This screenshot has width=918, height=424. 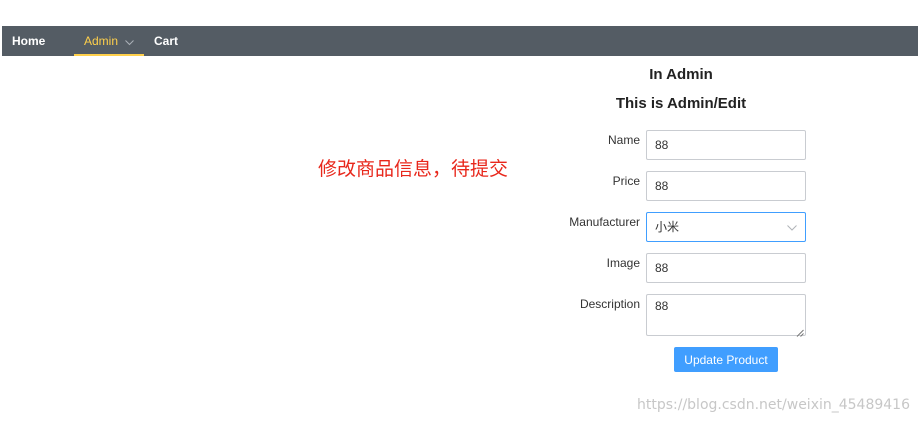 I want to click on image-input: 88, so click(x=726, y=268).